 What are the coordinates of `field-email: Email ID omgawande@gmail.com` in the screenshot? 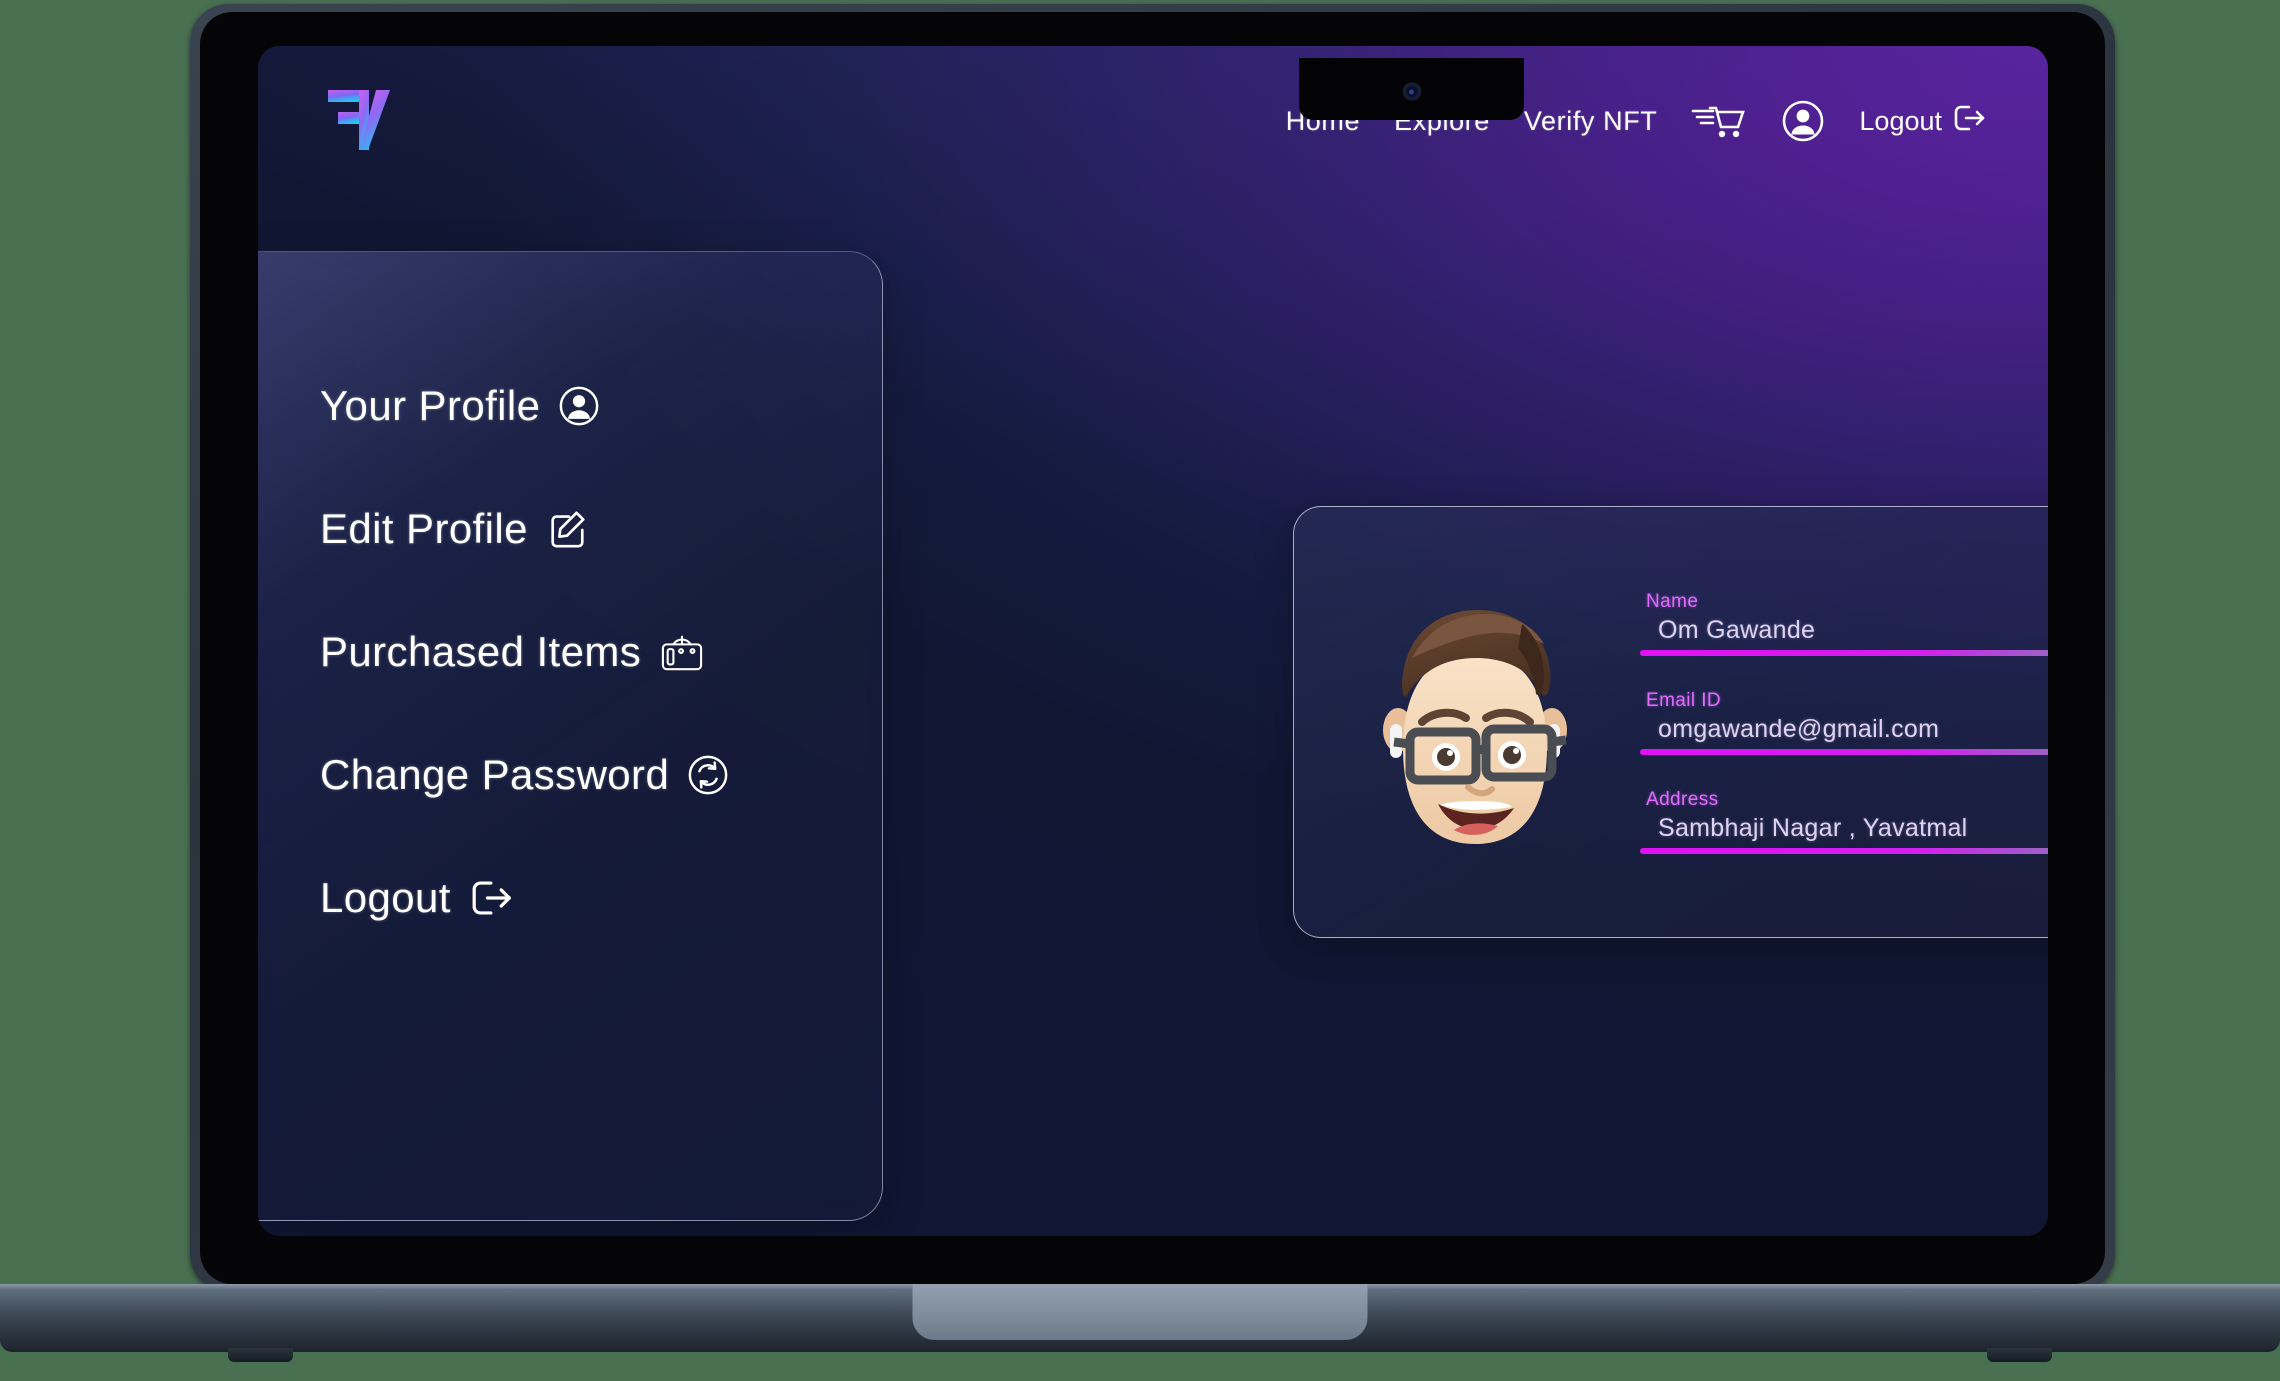 It's located at (1844, 722).